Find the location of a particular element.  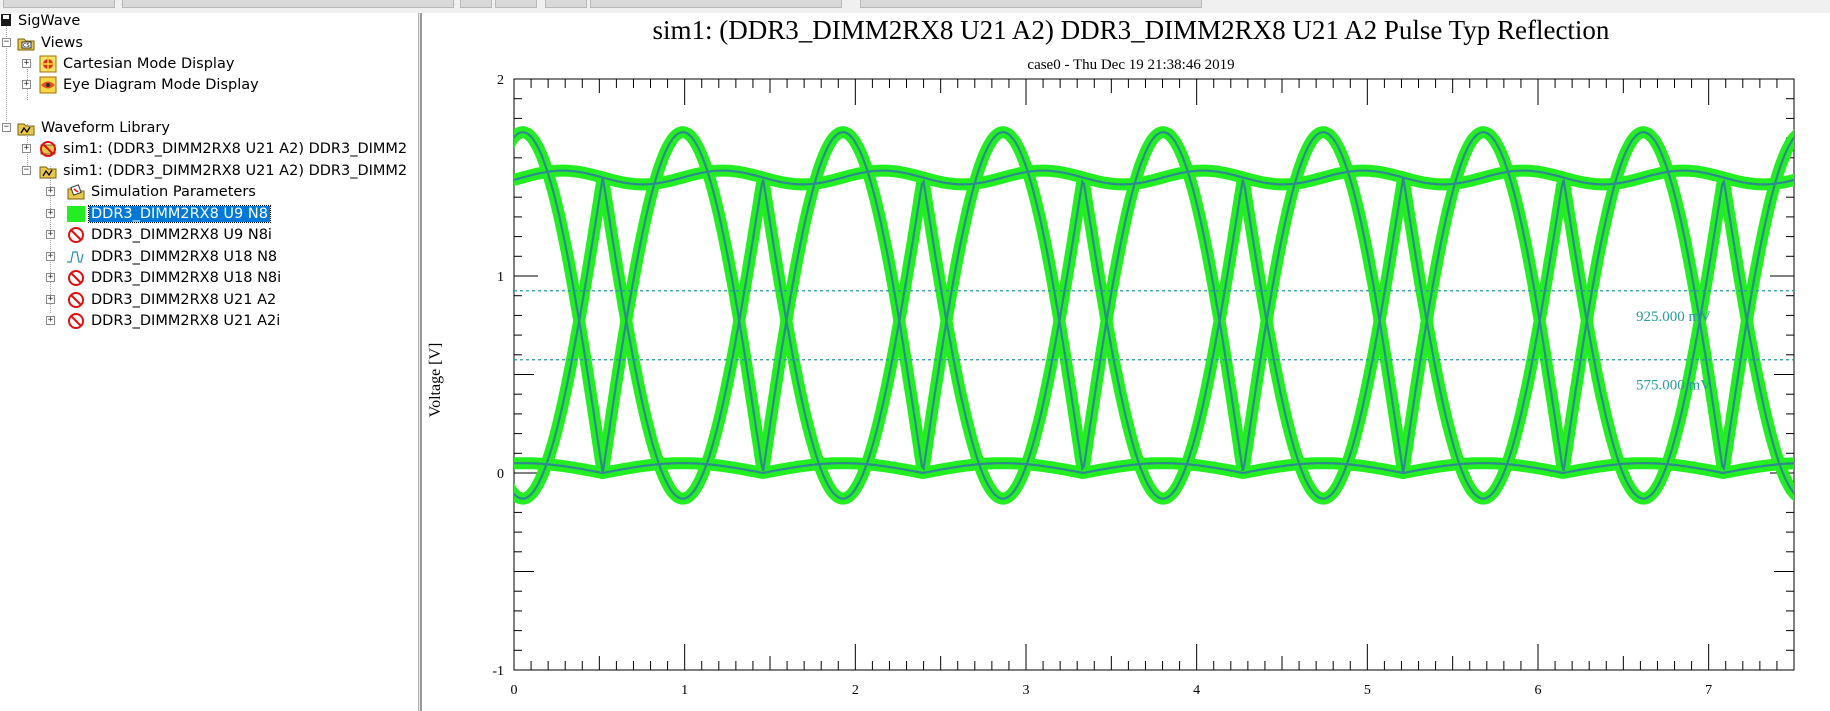

views-icon: CS is located at coordinates (26, 43).